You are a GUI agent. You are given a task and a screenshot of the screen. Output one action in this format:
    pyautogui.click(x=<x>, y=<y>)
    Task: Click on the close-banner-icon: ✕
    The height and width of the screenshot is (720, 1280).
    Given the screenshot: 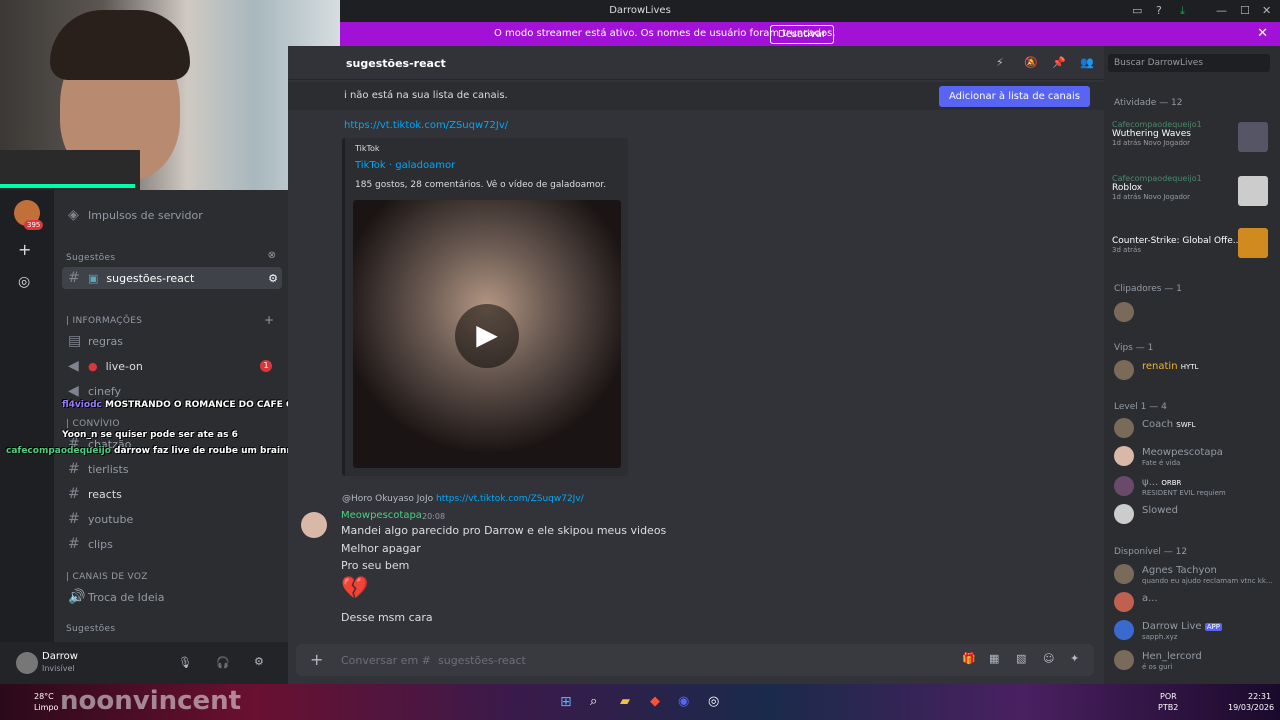 What is the action you would take?
    pyautogui.click(x=1262, y=33)
    